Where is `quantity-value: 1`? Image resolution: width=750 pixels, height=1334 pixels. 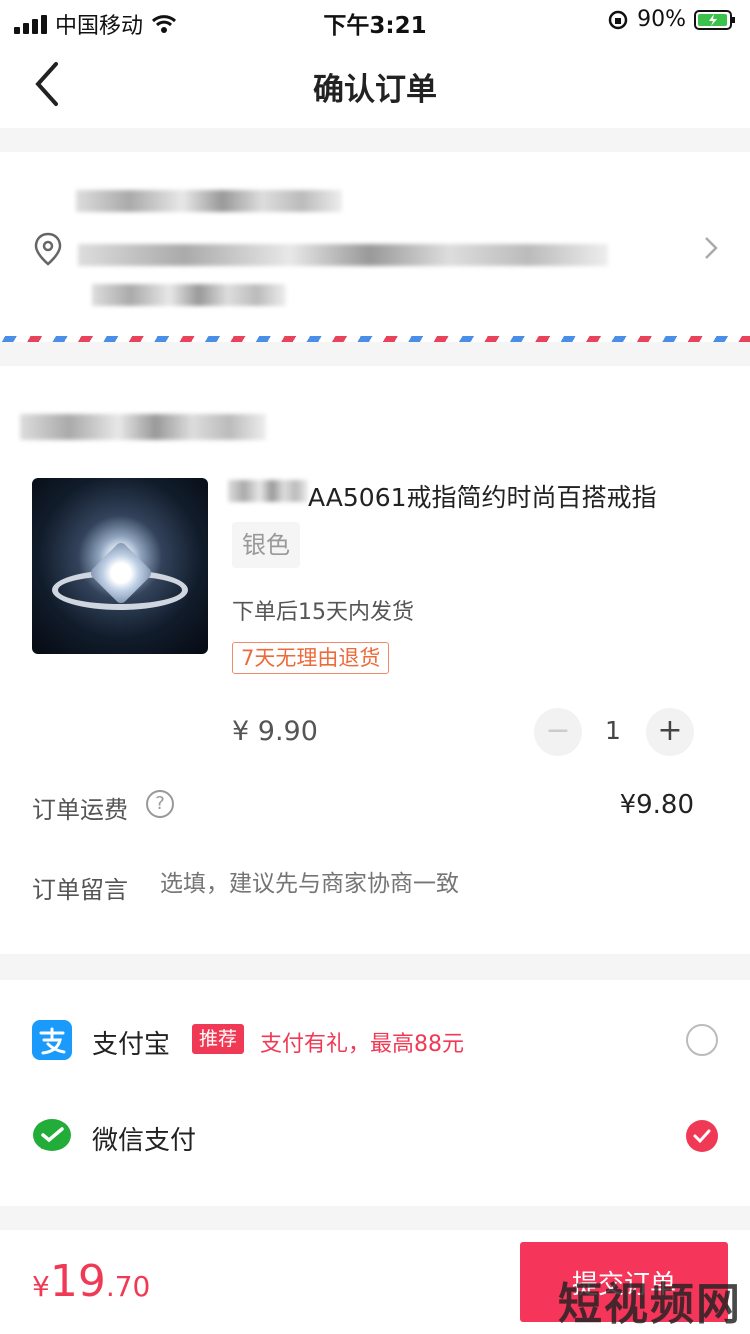 quantity-value: 1 is located at coordinates (613, 730).